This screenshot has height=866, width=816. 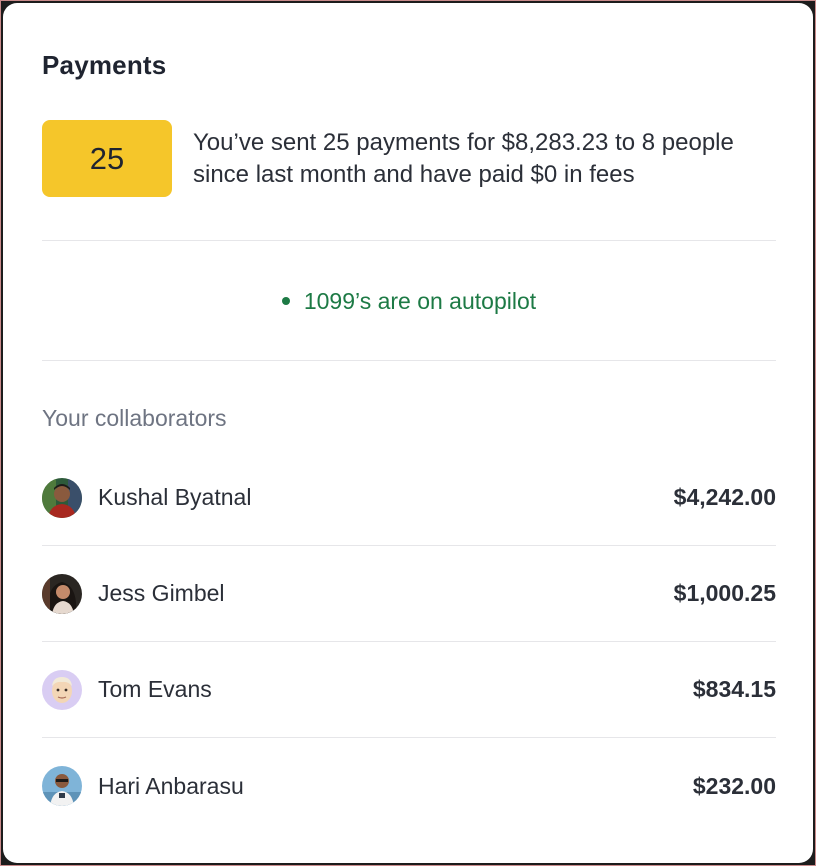 I want to click on autopilot-status: 1099’s are on autopilot, so click(x=409, y=301).